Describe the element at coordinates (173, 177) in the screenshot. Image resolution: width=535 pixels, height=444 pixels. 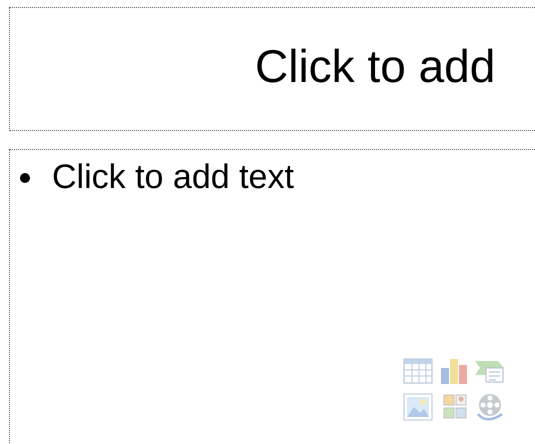
I see `bullet-text: Click to add text` at that location.